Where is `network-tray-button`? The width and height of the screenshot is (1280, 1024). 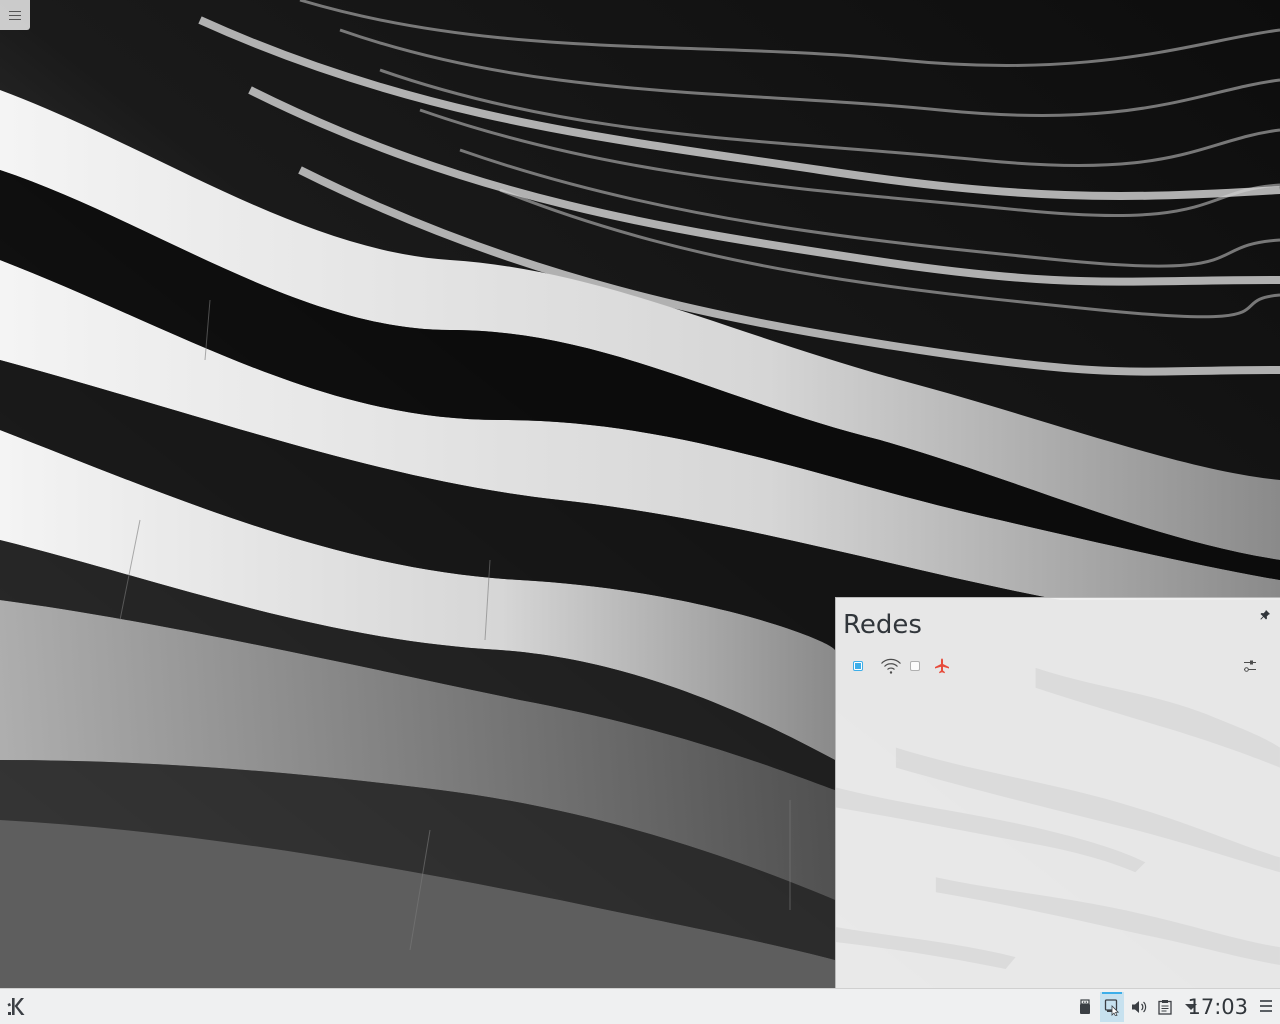
network-tray-button is located at coordinates (1112, 1007).